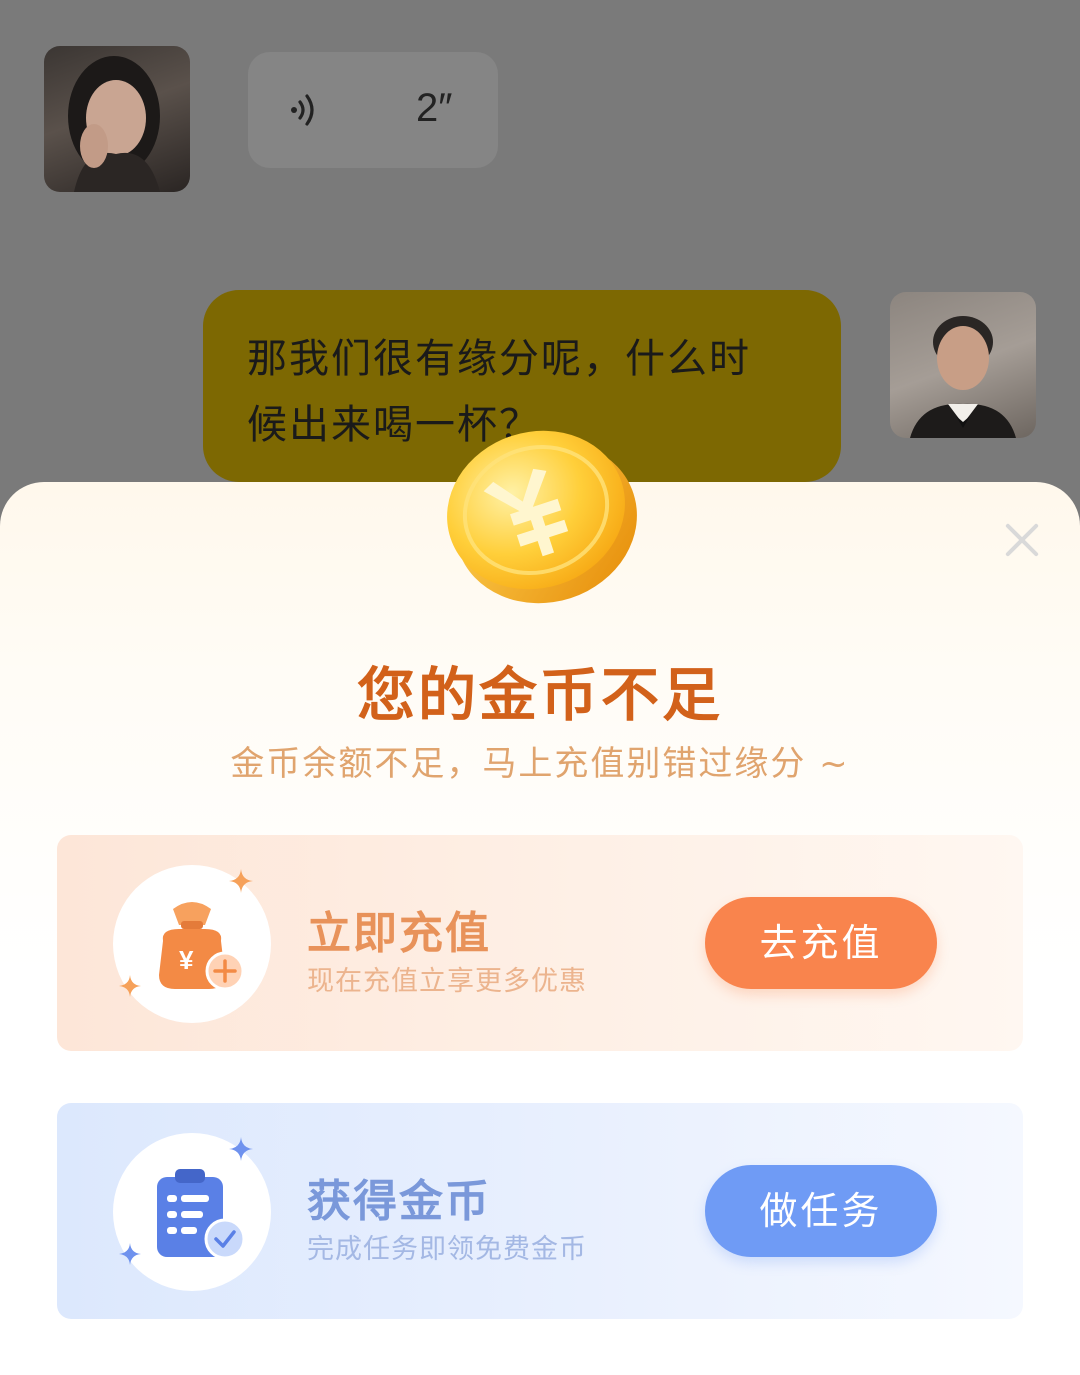 This screenshot has width=1080, height=1375. I want to click on go-recharge-button: 去充值, so click(821, 943).